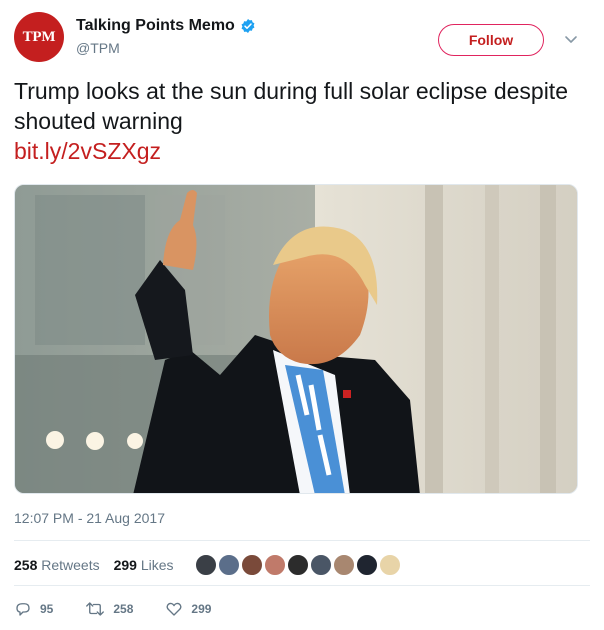 Image resolution: width=604 pixels, height=630 pixels. I want to click on retweets-stat-label: Retweets, so click(70, 565).